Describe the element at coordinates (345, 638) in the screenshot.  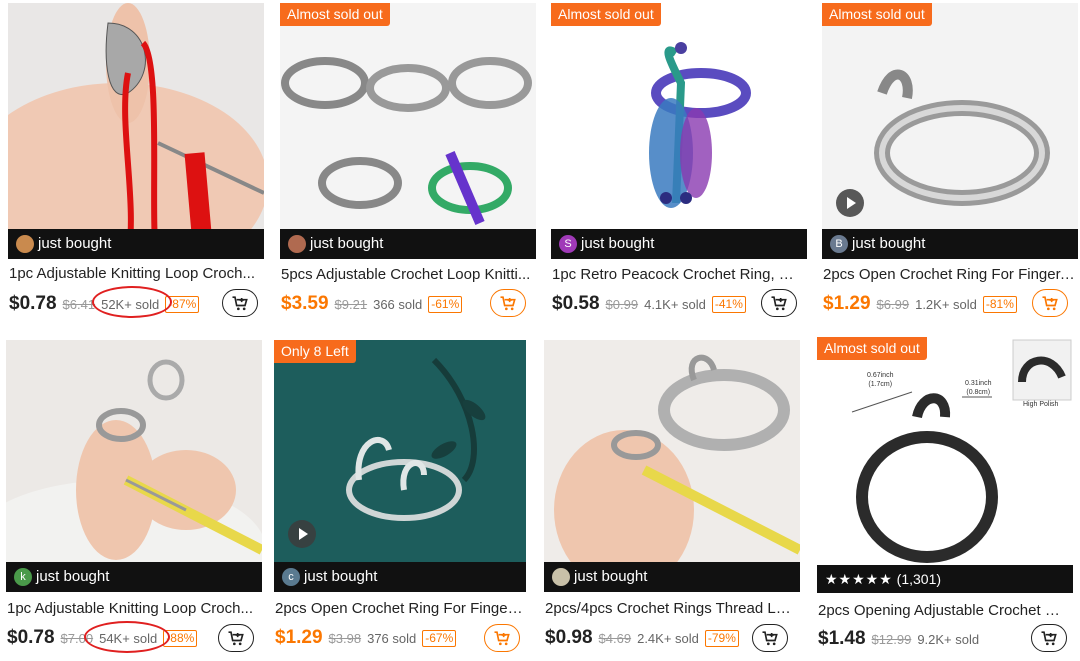
I see `original-price: $3.98` at that location.